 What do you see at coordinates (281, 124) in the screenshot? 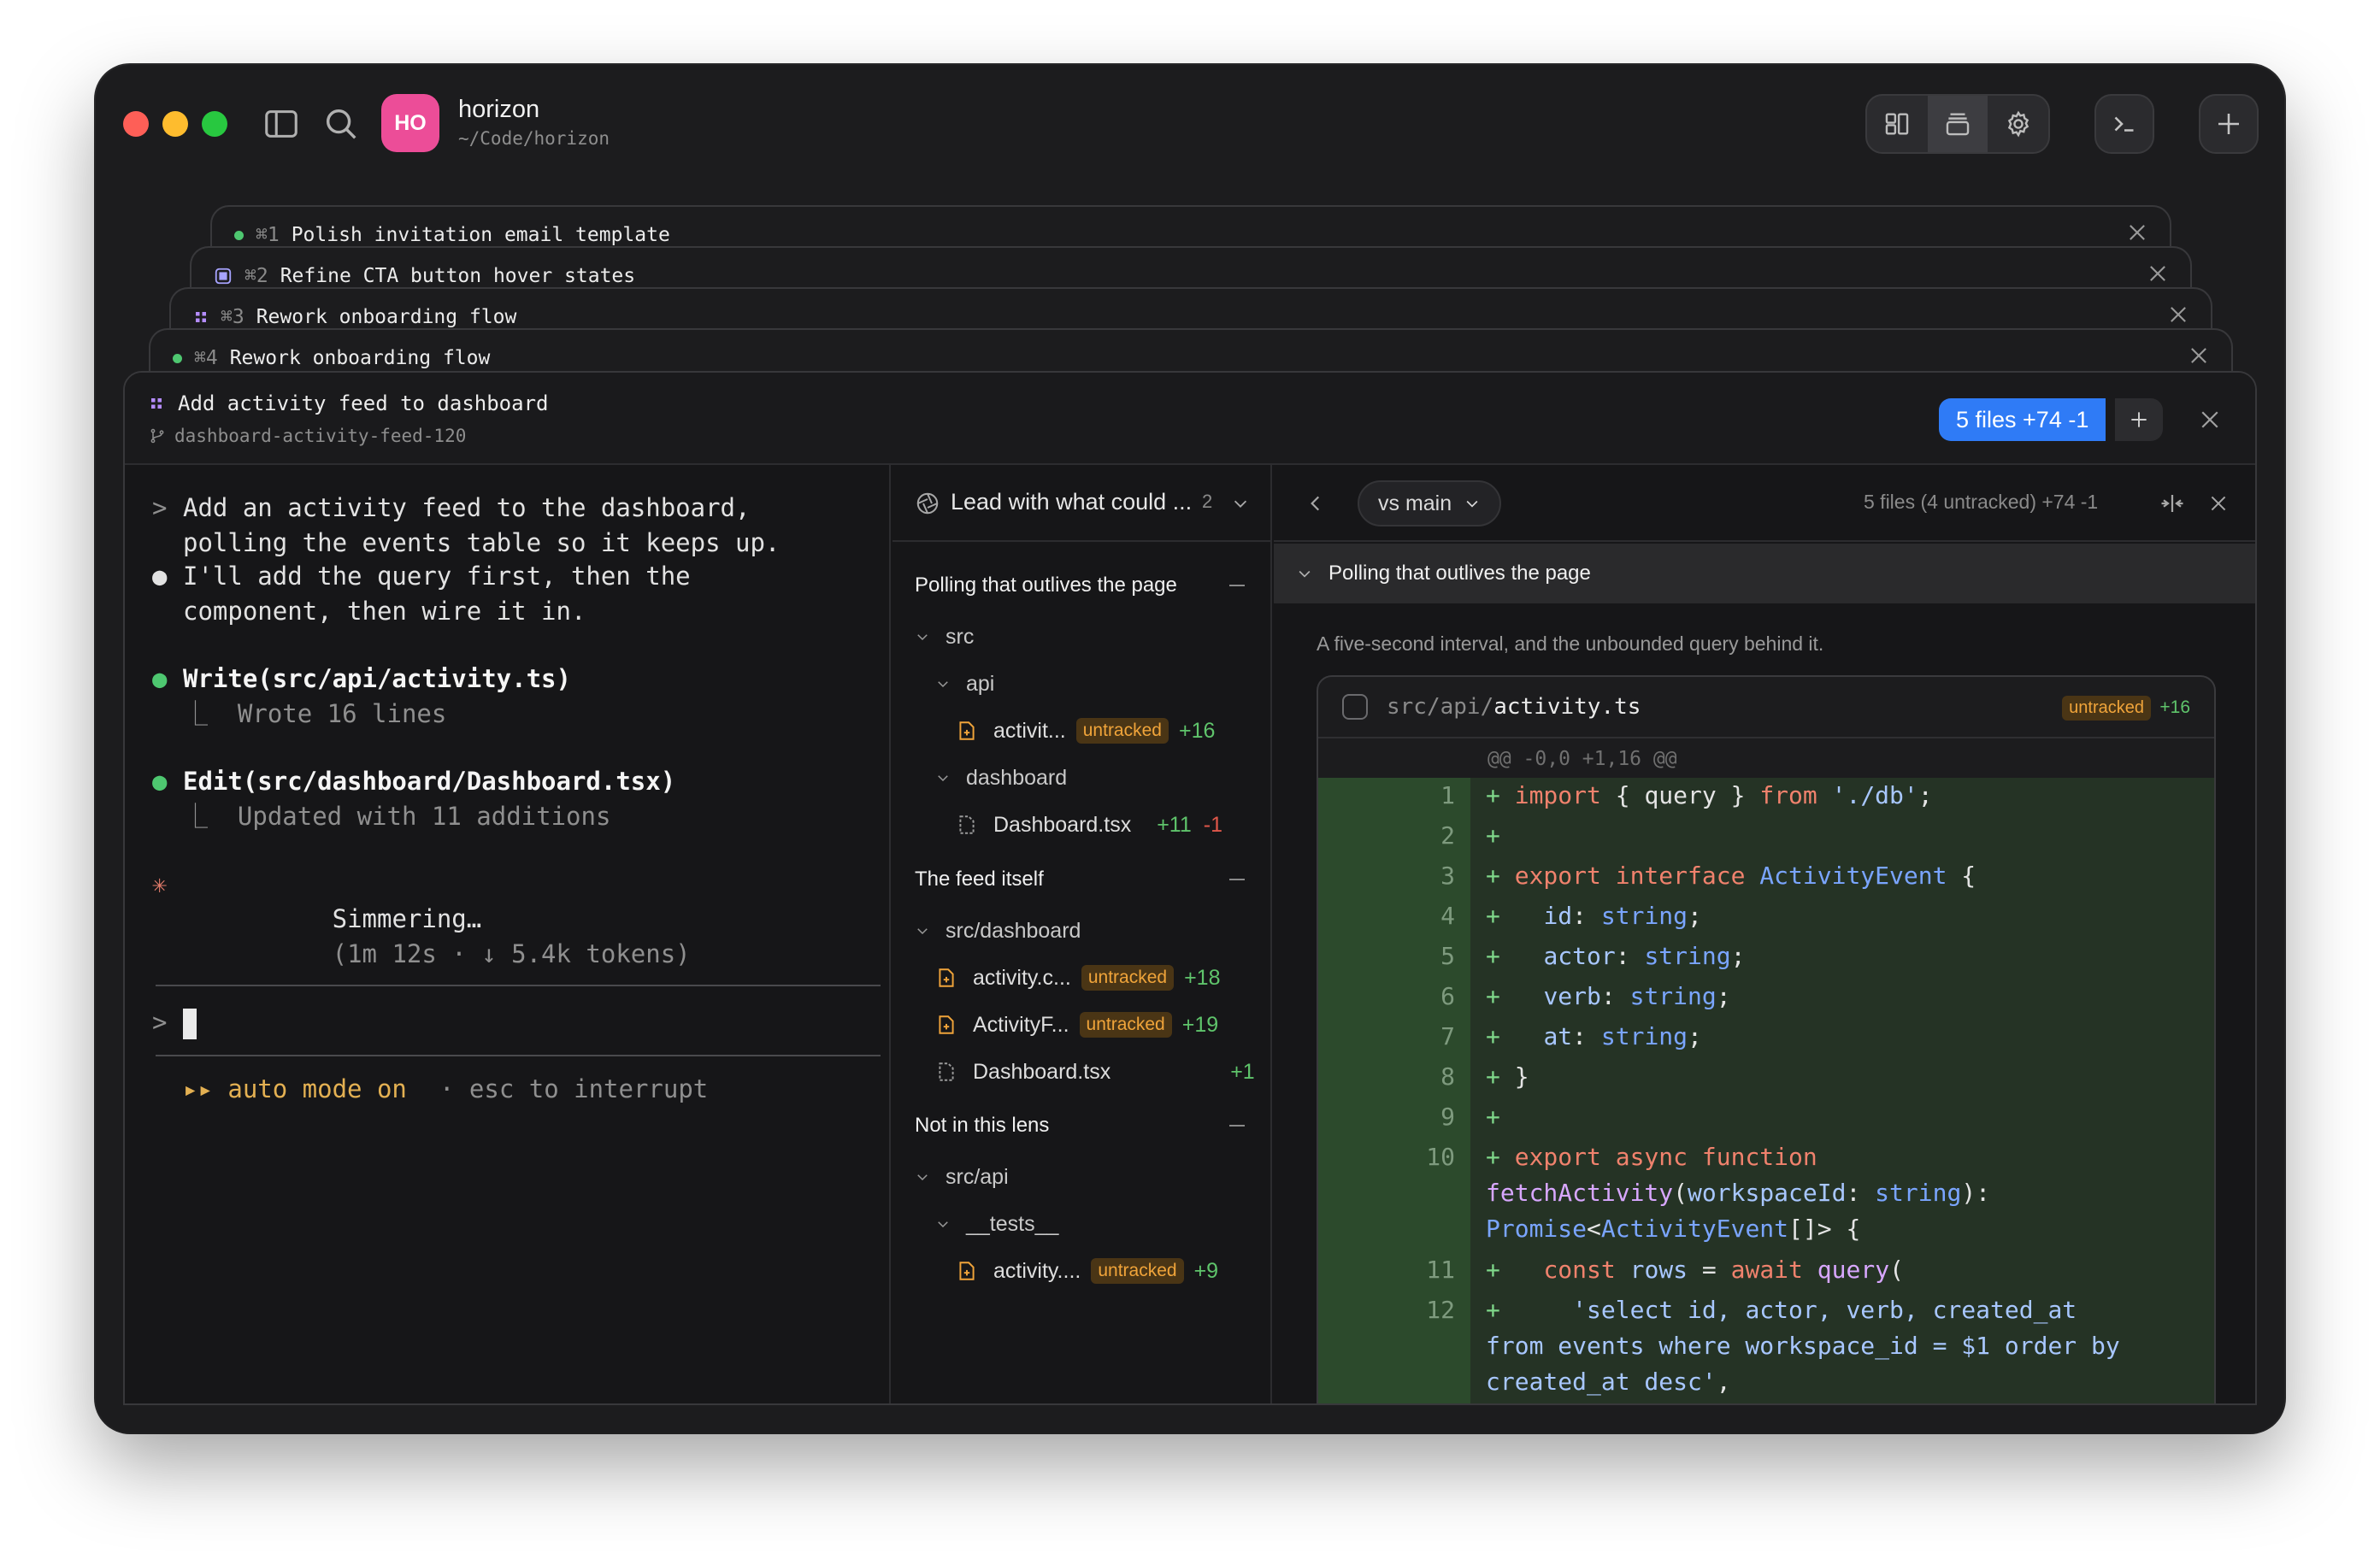
I see `sidebar-toggle-icon` at bounding box center [281, 124].